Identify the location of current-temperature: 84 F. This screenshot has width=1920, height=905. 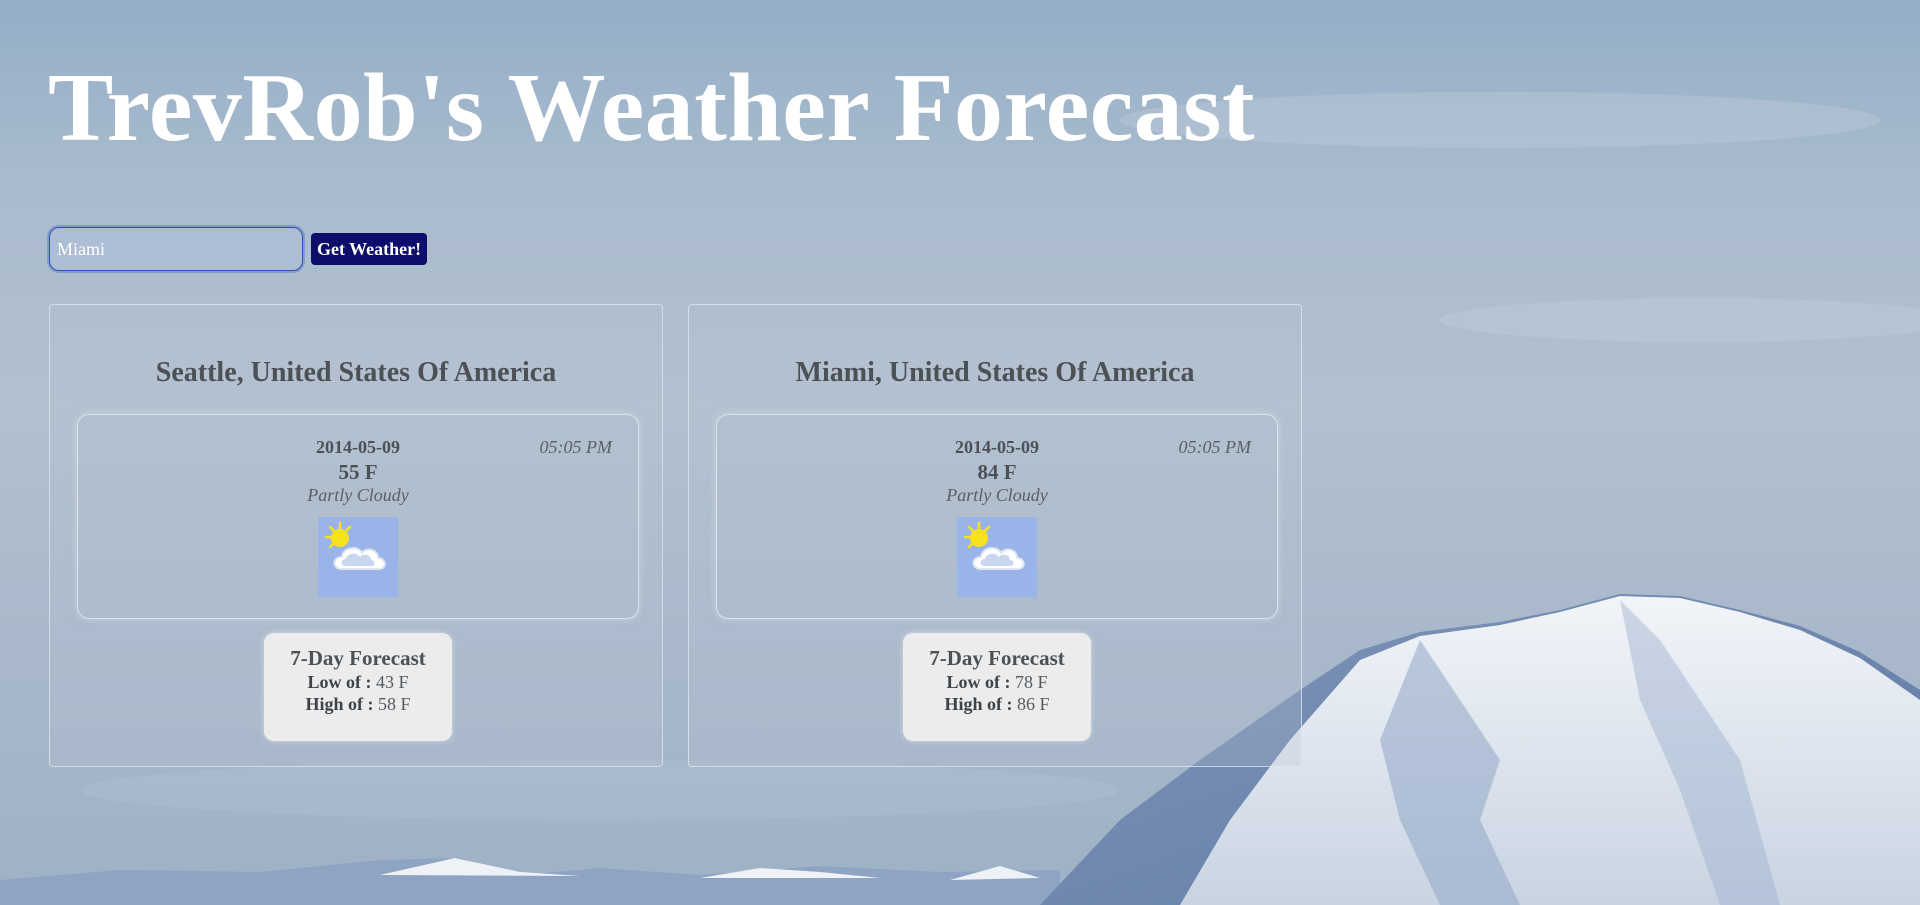
(997, 472).